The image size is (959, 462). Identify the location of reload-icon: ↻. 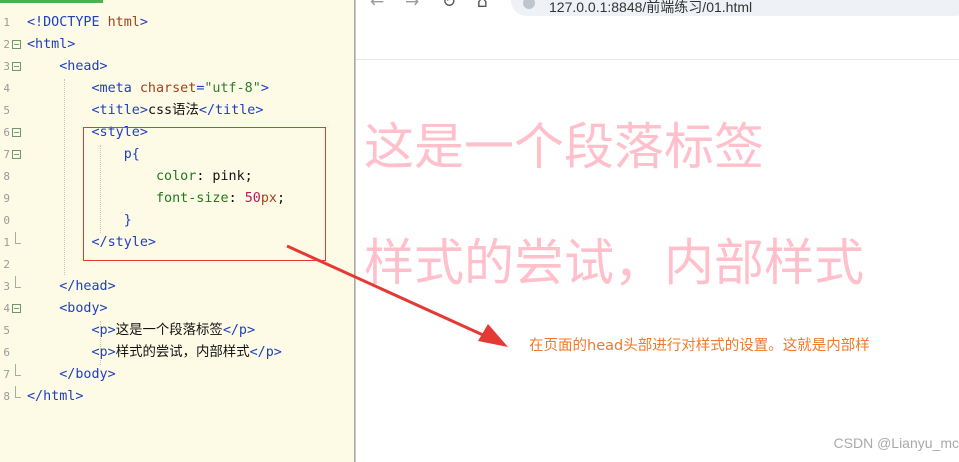
(449, 6).